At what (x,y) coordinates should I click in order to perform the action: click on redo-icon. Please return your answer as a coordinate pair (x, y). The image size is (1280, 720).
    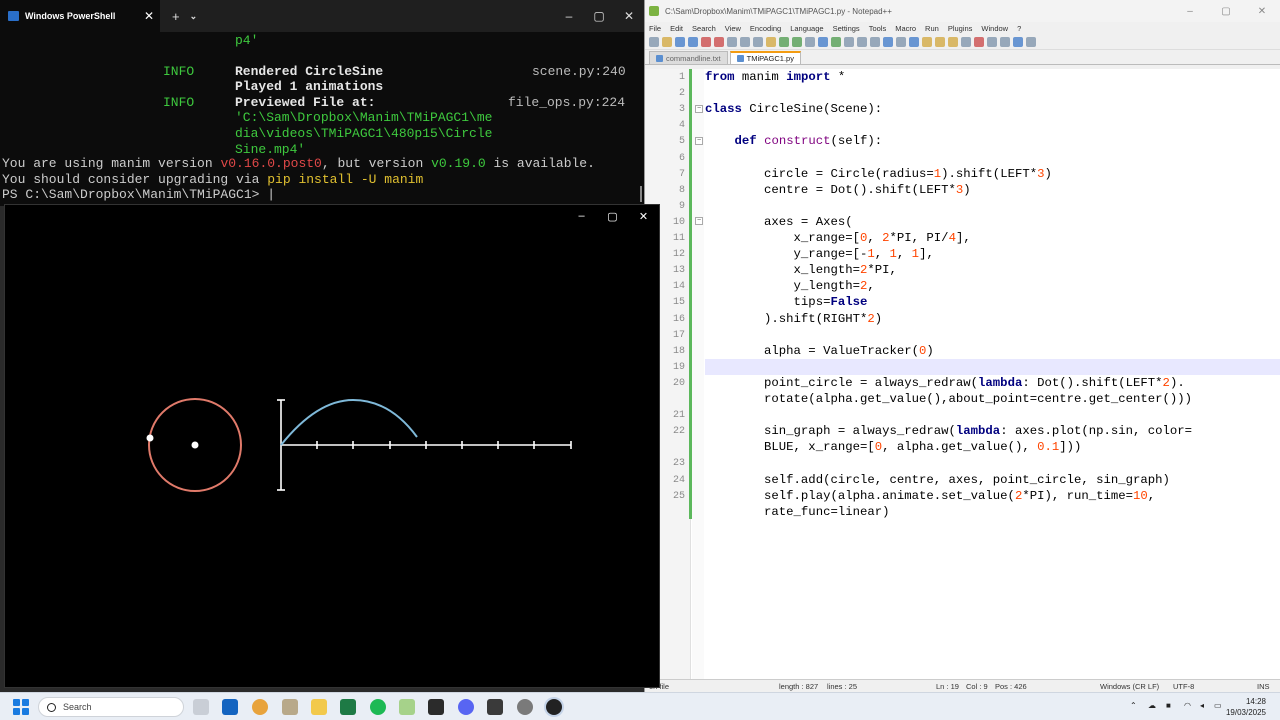
    Looking at the image, I should click on (797, 41).